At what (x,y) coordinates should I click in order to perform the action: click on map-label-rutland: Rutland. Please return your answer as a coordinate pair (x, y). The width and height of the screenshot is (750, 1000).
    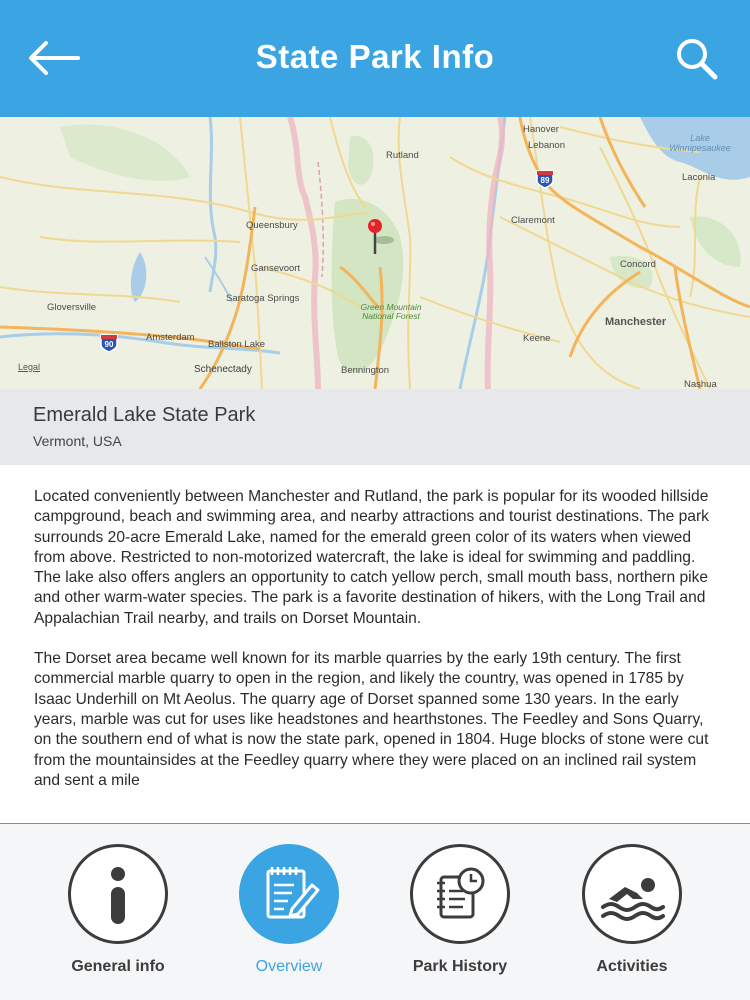
    Looking at the image, I should click on (402, 155).